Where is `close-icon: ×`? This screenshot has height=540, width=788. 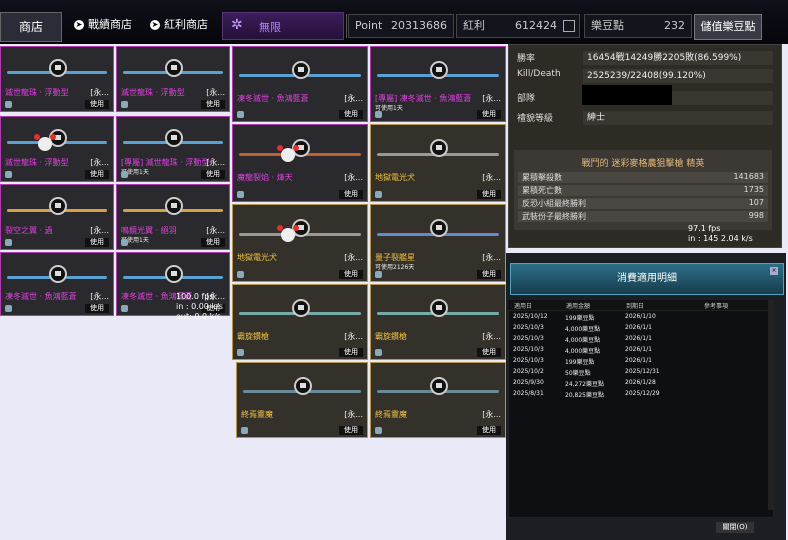
close-icon: × is located at coordinates (774, 271).